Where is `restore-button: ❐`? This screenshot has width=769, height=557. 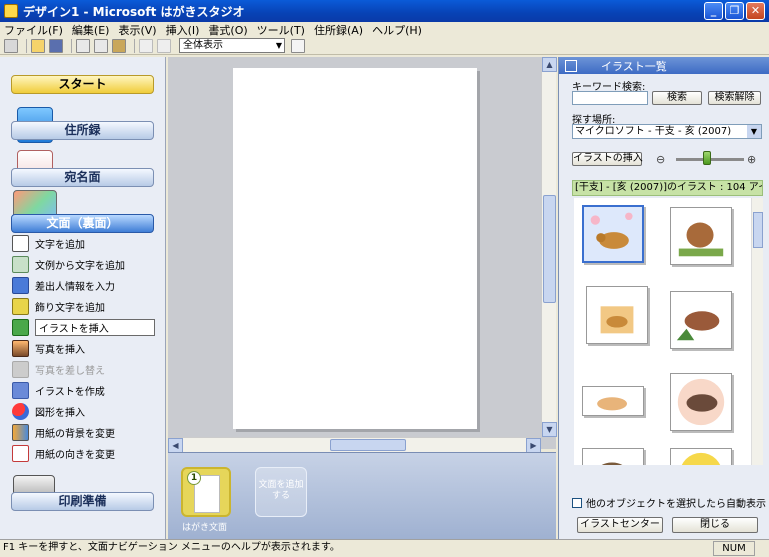 restore-button: ❐ is located at coordinates (734, 11).